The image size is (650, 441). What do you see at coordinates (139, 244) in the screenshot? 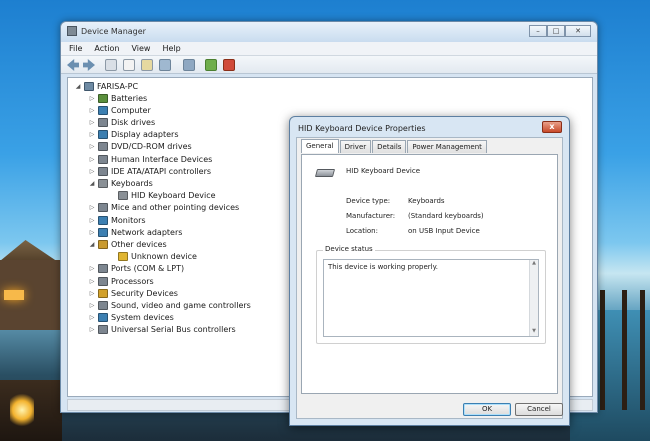
I see `tree-item-label: Other devices` at bounding box center [139, 244].